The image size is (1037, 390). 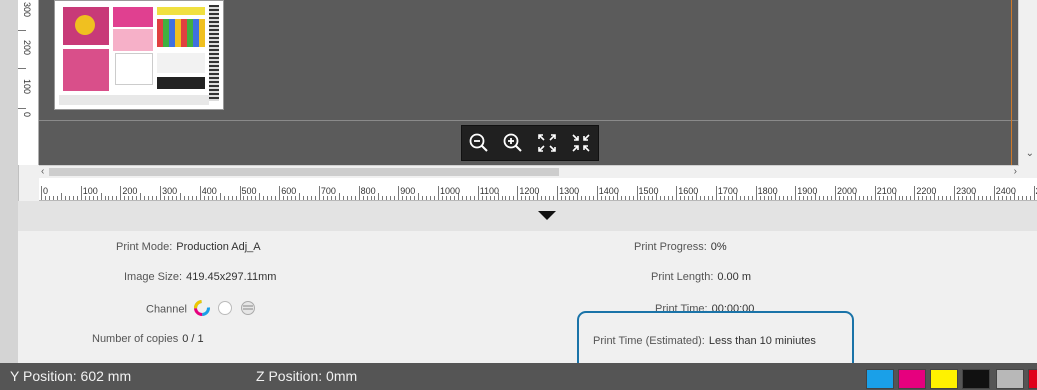 I want to click on media-edge-line, so click(x=1011, y=82).